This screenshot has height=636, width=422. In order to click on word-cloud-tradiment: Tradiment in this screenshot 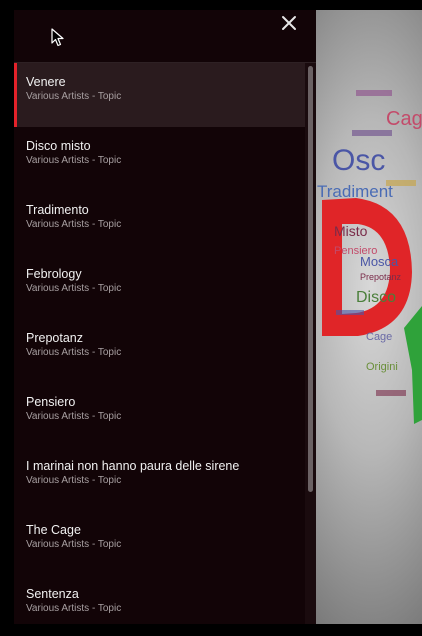, I will do `click(355, 191)`.